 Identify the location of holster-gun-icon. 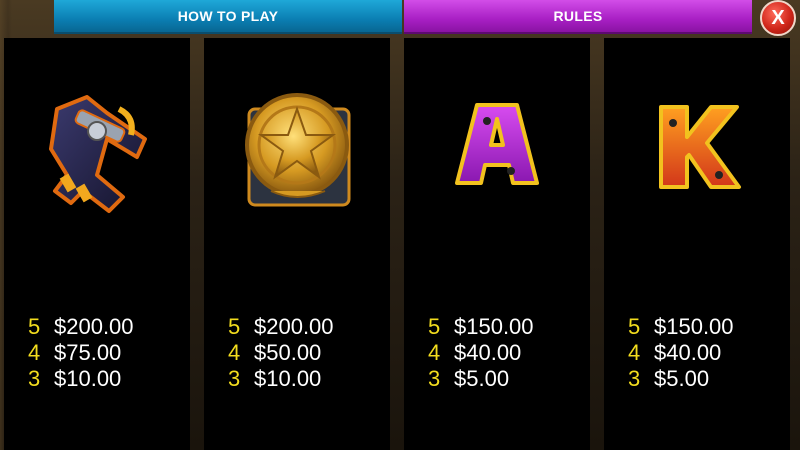
(97, 149).